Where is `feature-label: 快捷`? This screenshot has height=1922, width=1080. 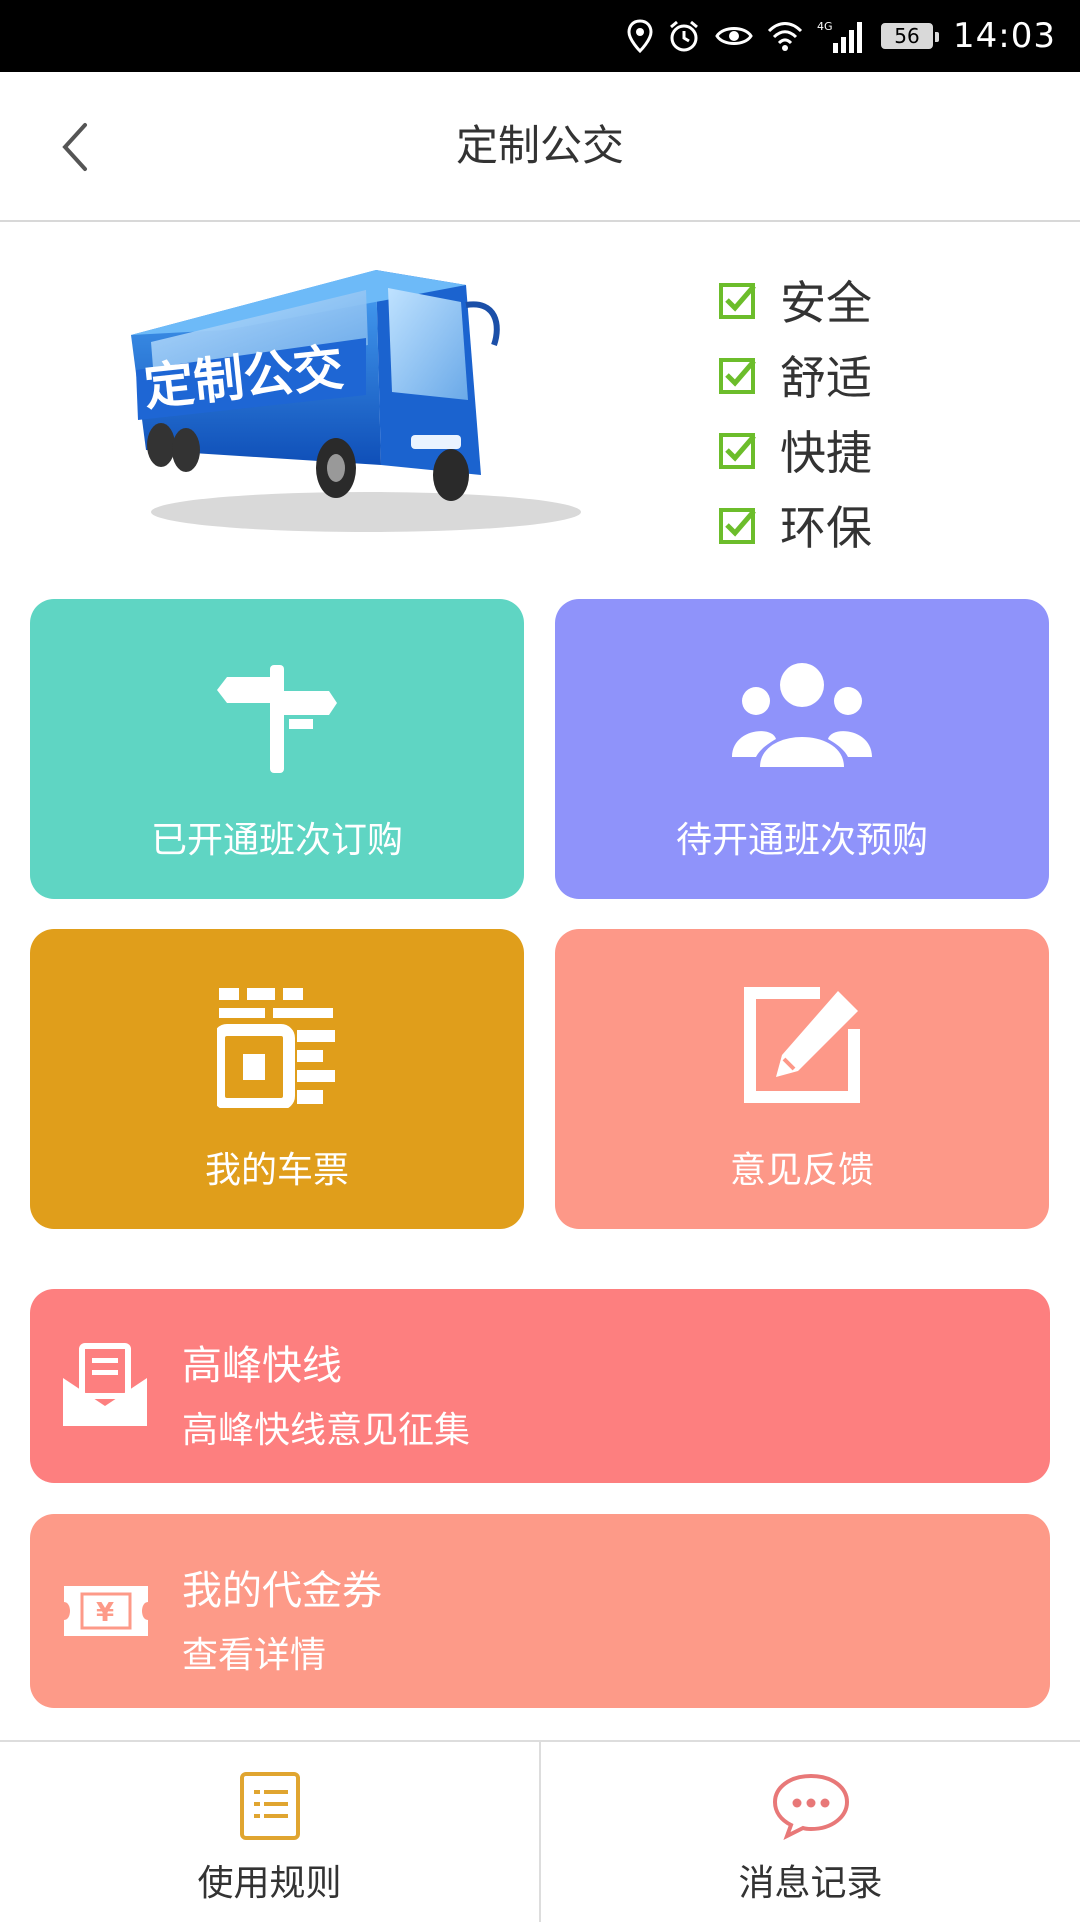 feature-label: 快捷 is located at coordinates (826, 452).